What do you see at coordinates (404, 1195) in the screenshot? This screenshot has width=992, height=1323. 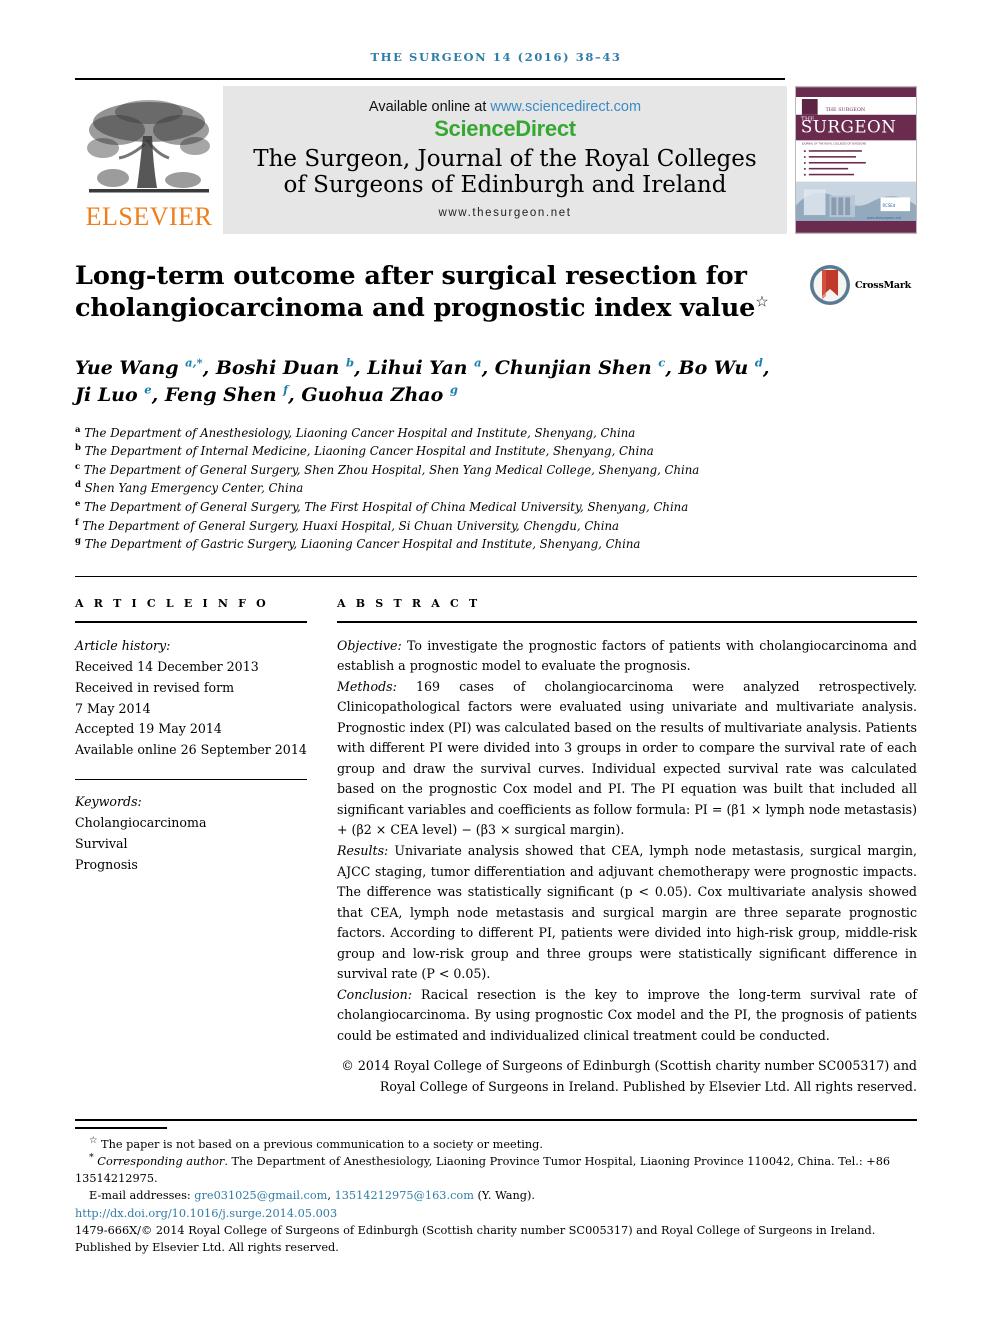 I see `email-link-2: 13514212975@163.com` at bounding box center [404, 1195].